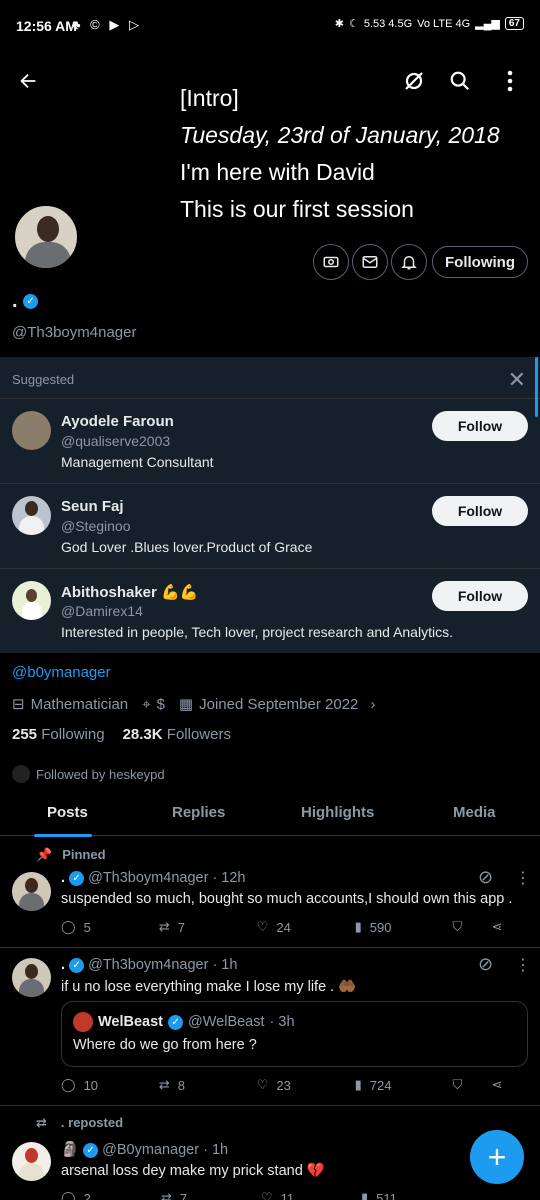 The image size is (540, 1200). What do you see at coordinates (311, 1195) in the screenshot?
I see `like-button: ♡ 11` at bounding box center [311, 1195].